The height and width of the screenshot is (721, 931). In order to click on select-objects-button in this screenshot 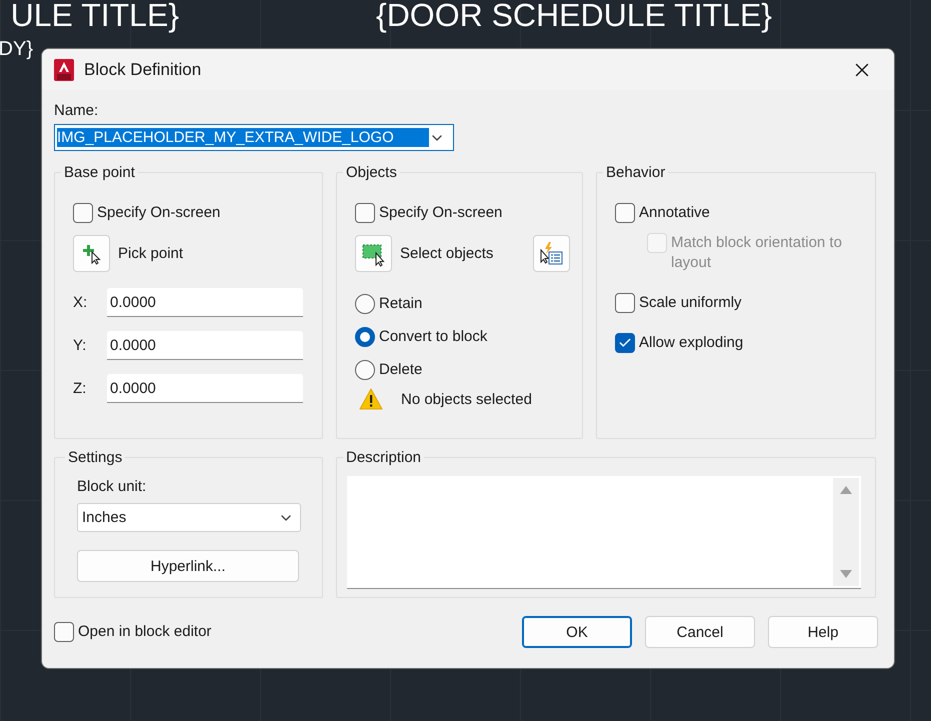, I will do `click(373, 253)`.